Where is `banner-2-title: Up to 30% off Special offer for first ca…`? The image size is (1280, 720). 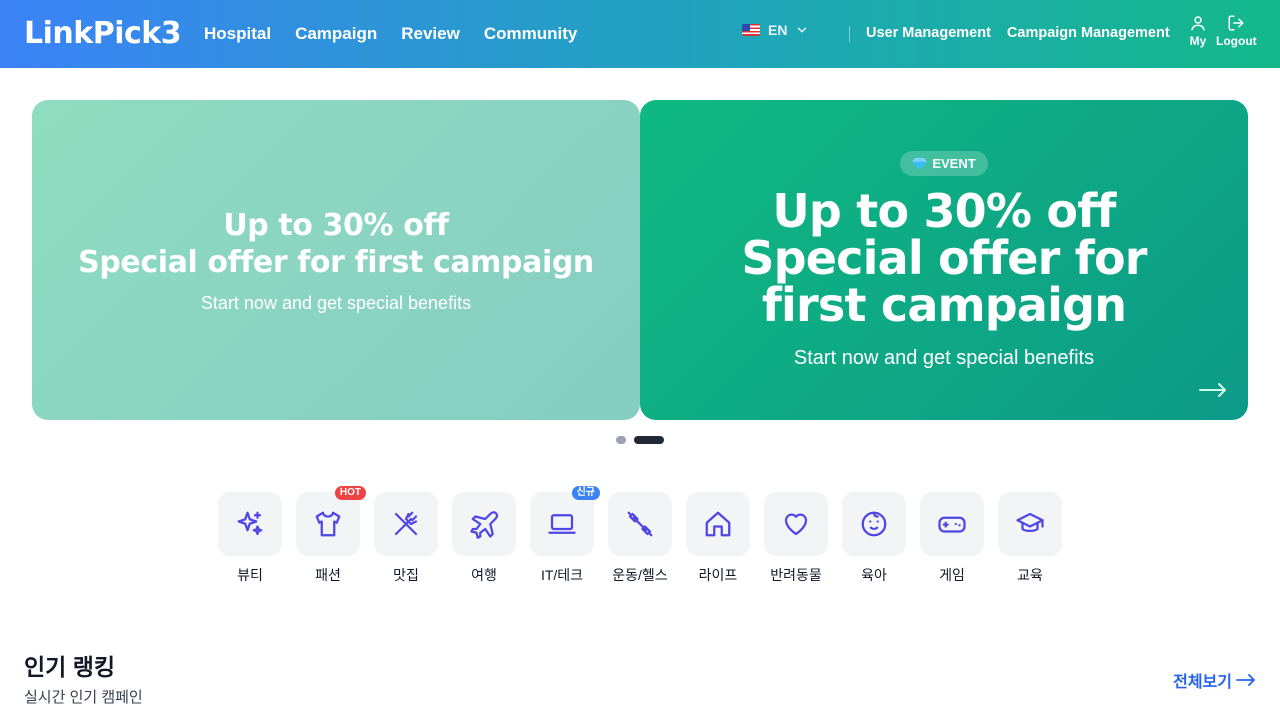 banner-2-title: Up to 30% off Special offer for first ca… is located at coordinates (944, 257).